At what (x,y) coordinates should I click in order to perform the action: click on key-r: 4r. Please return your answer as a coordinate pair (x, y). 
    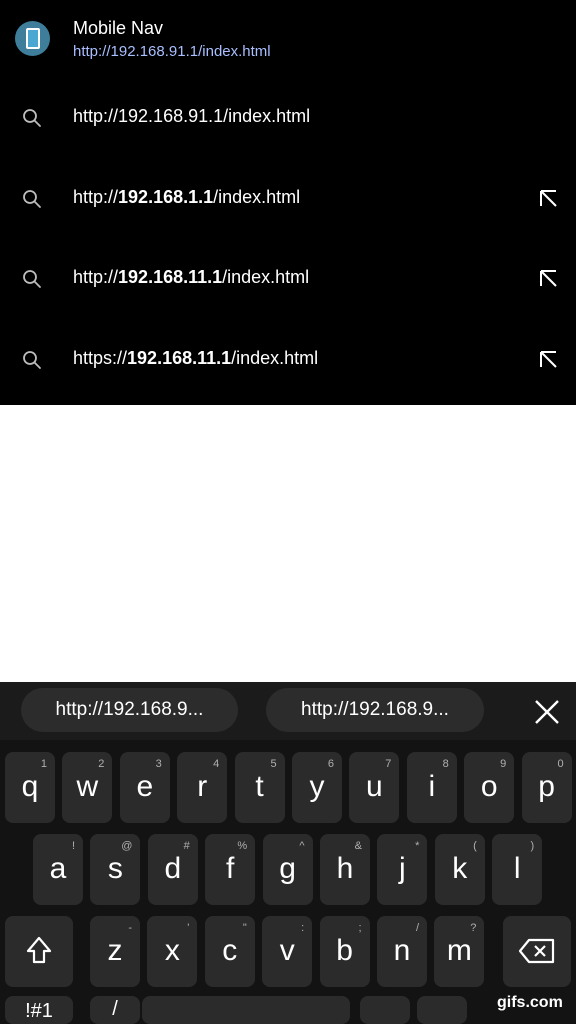
    Looking at the image, I should click on (202, 787).